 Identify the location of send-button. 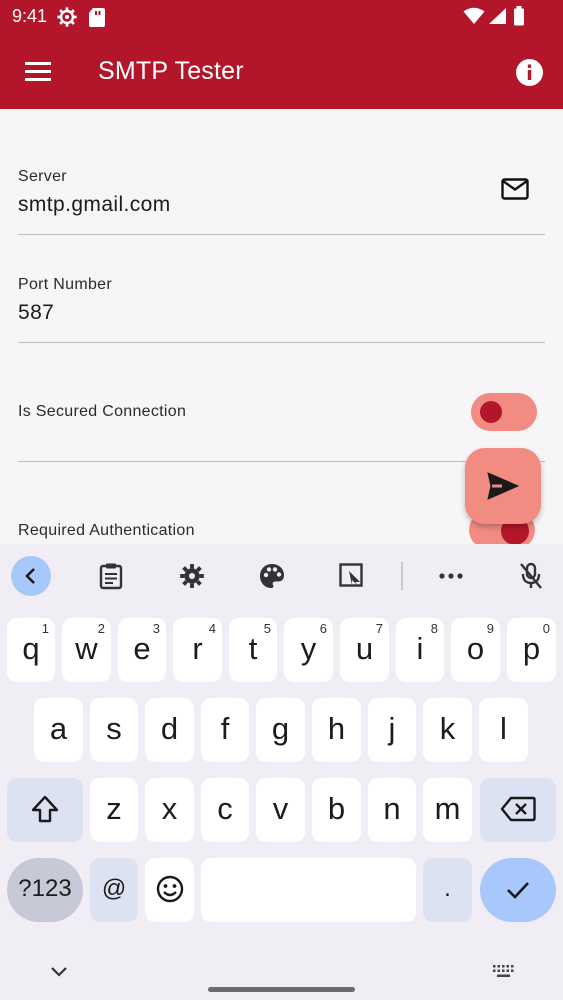
(503, 486).